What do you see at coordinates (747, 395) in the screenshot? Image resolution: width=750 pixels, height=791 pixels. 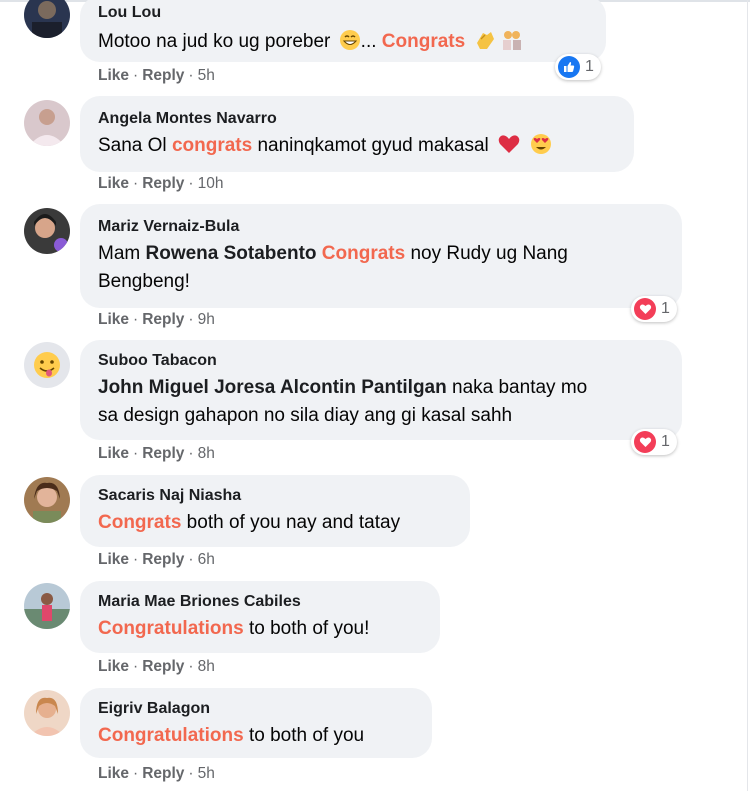 I see `right-border` at bounding box center [747, 395].